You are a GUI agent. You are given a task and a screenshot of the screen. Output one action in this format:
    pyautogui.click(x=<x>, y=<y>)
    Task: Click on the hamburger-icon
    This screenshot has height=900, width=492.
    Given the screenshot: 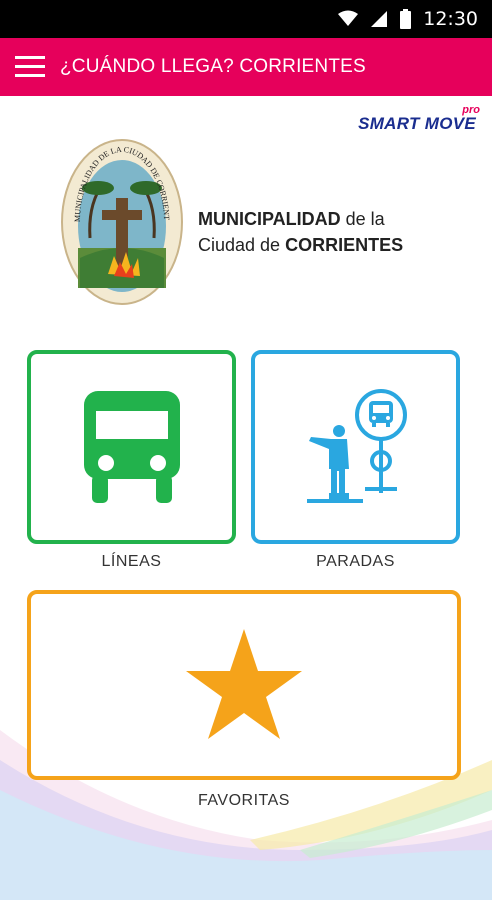 What is the action you would take?
    pyautogui.click(x=30, y=66)
    